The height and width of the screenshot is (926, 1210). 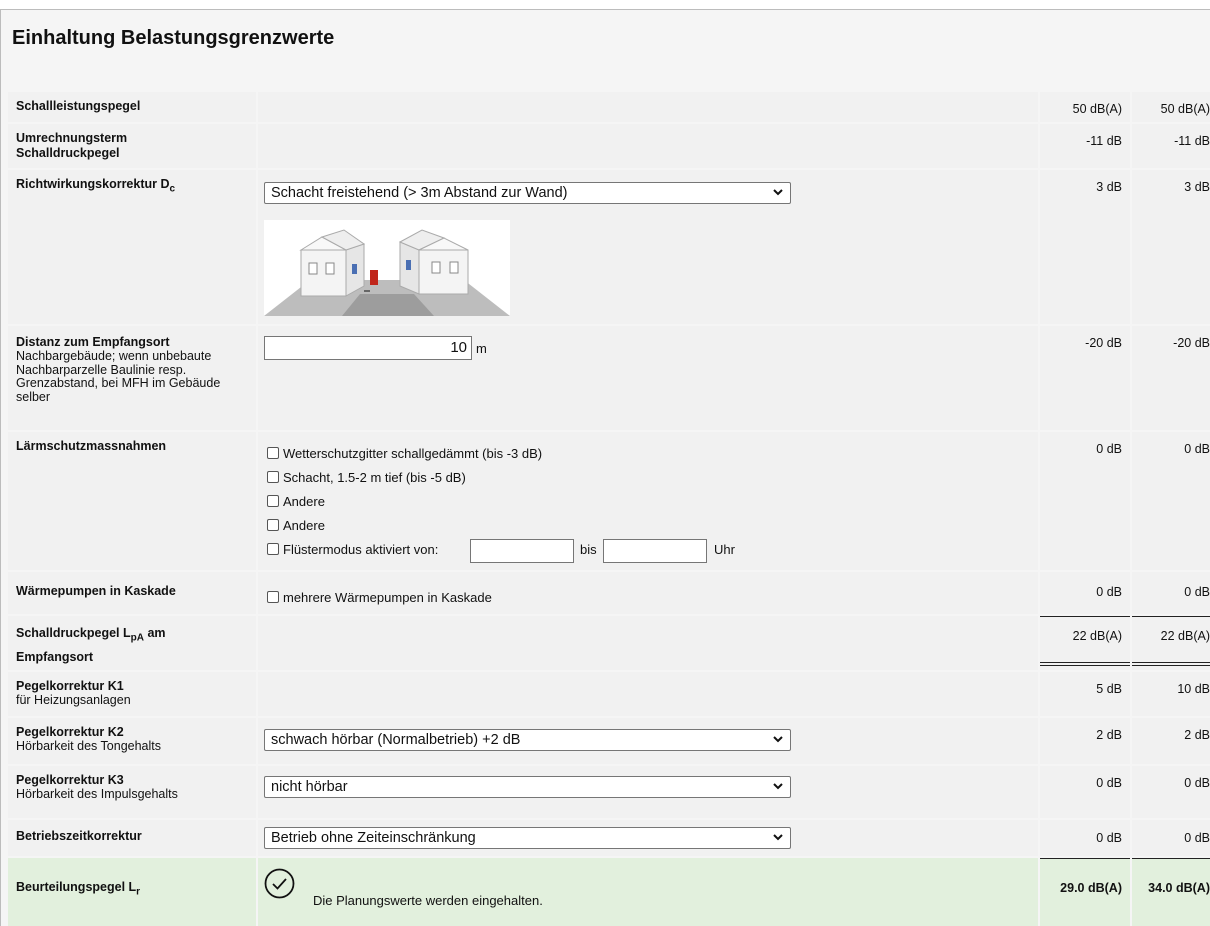 What do you see at coordinates (1109, 735) in the screenshot?
I see `value-col1: 2 dB` at bounding box center [1109, 735].